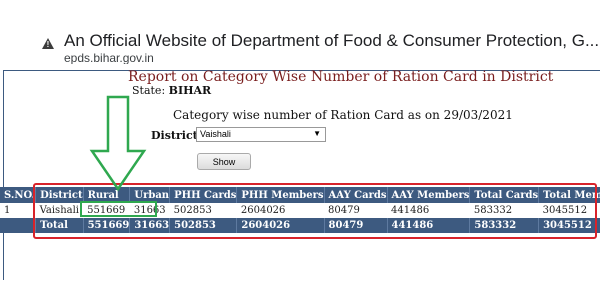 This screenshot has width=600, height=287. Describe the element at coordinates (118, 209) in the screenshot. I see `green-highlight-box` at that location.